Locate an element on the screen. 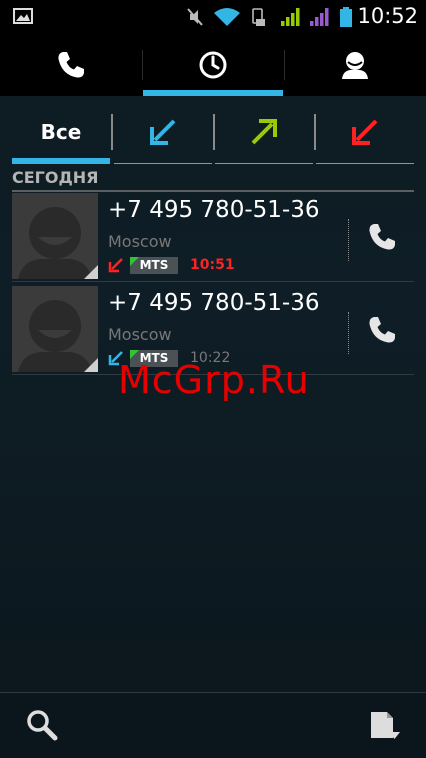 Image resolution: width=426 pixels, height=758 pixels. search-icon is located at coordinates (42, 725).